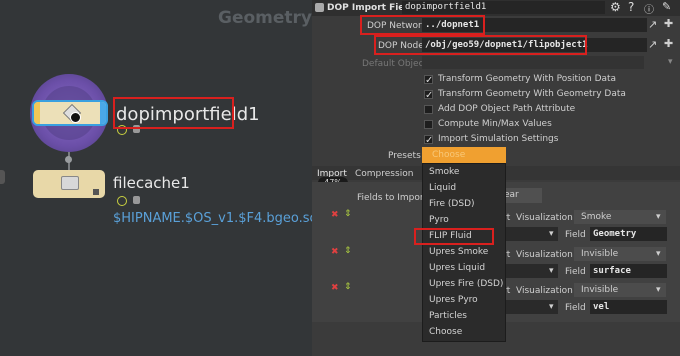  What do you see at coordinates (404, 156) in the screenshot?
I see `presets-label: Presets` at bounding box center [404, 156].